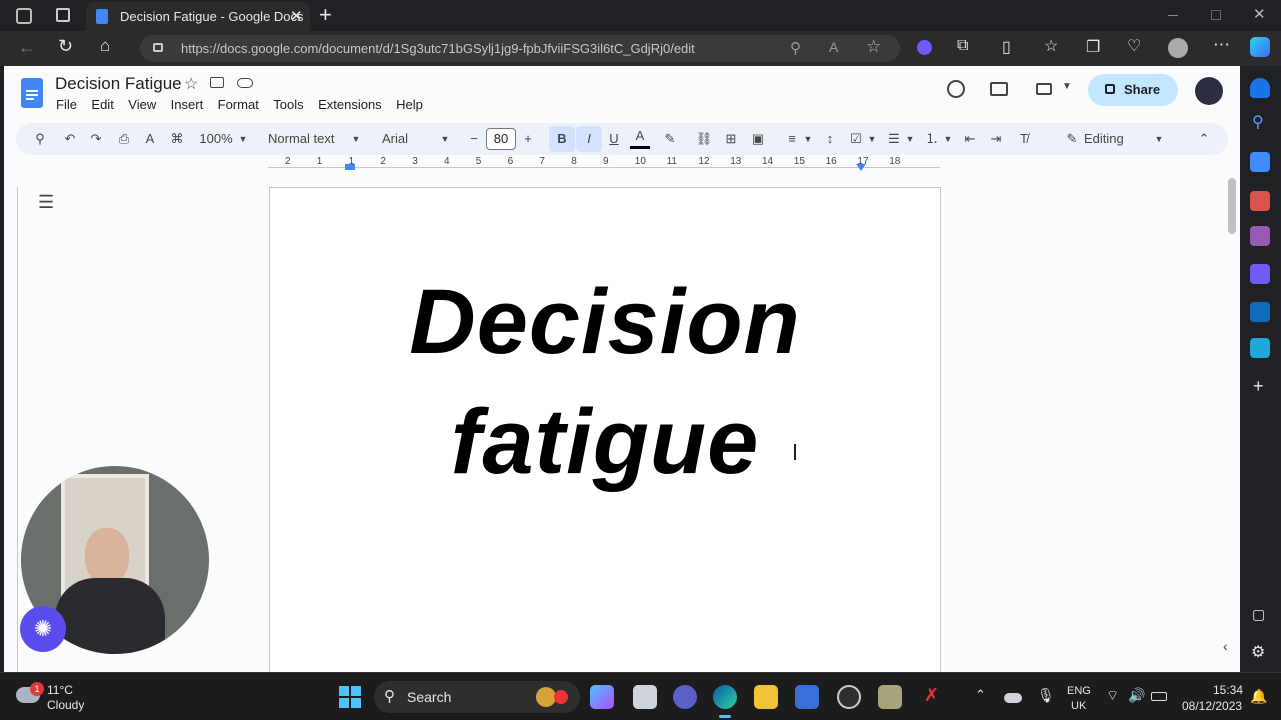 This screenshot has width=1281, height=720. Describe the element at coordinates (808, 139) in the screenshot. I see `align-dropdown-icon: ▼` at that location.